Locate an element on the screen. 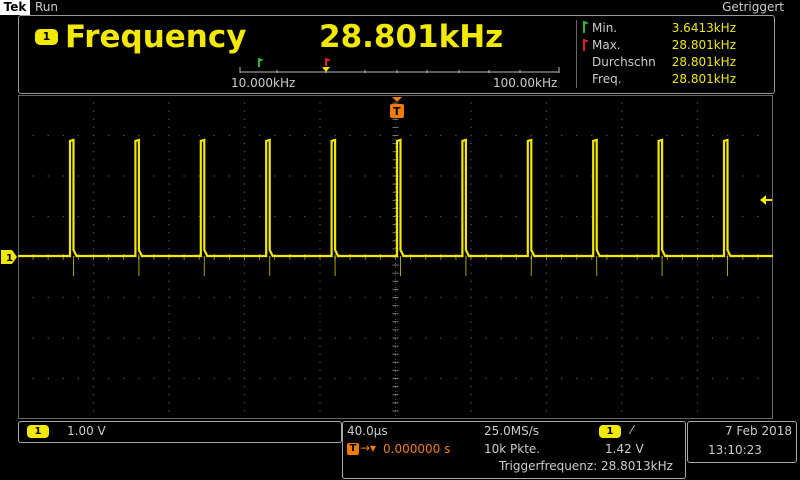  tek-logo: Tek is located at coordinates (15, 7).